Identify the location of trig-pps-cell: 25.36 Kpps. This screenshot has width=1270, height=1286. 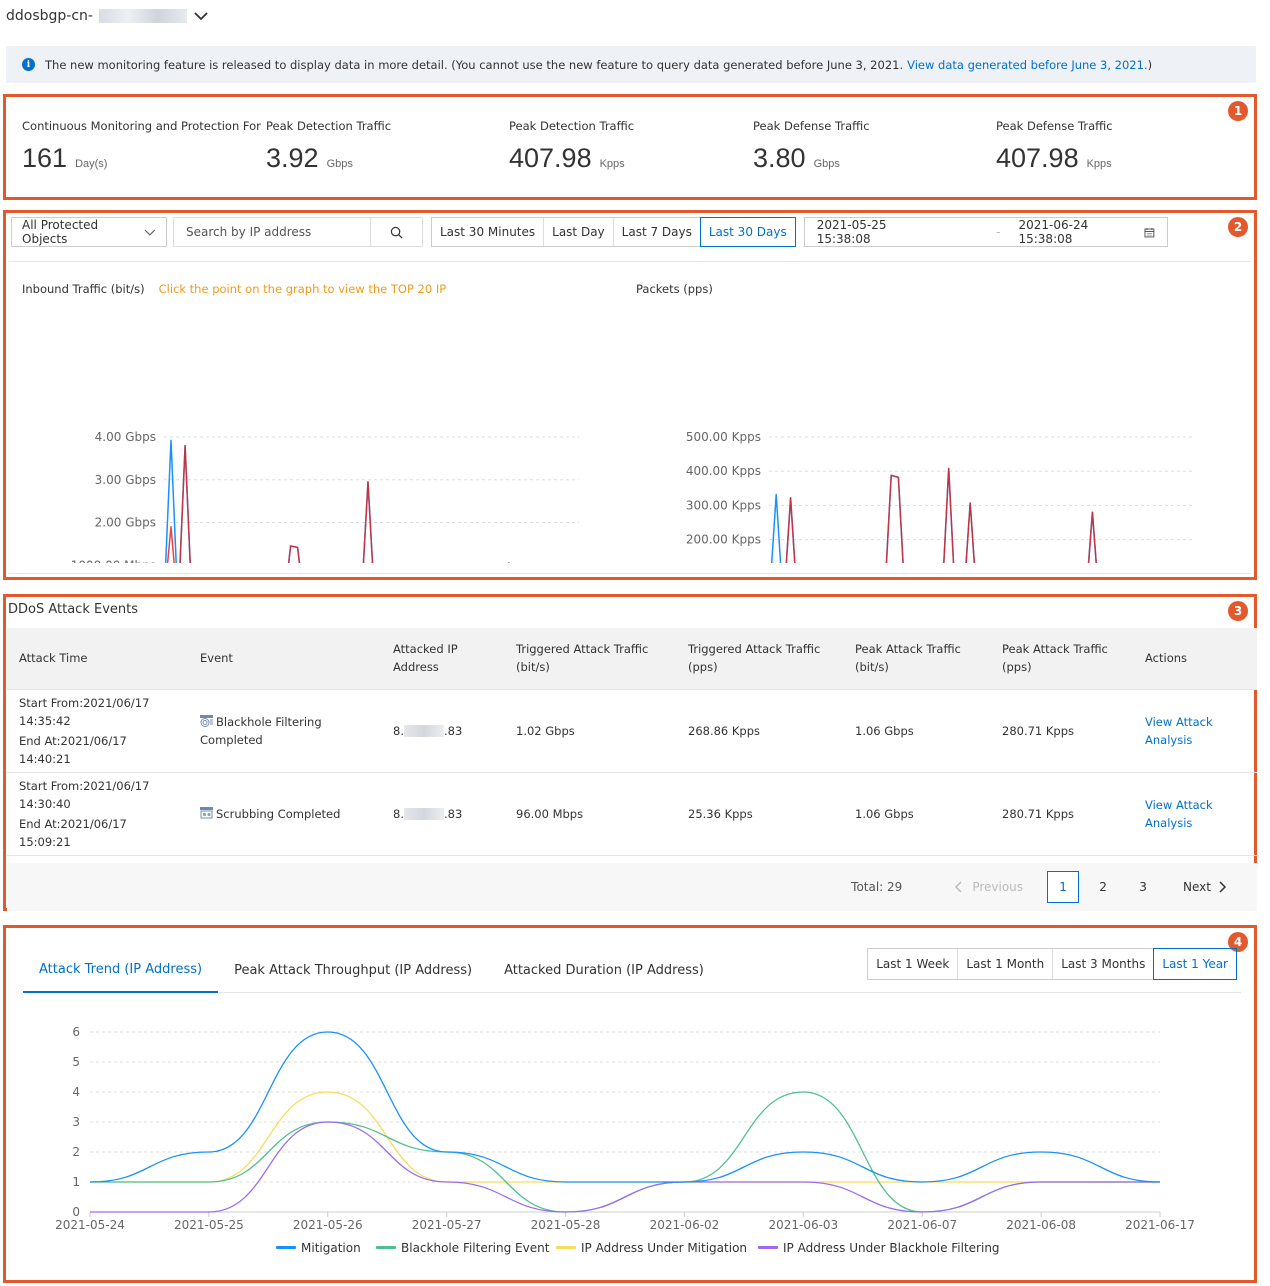
(759, 814).